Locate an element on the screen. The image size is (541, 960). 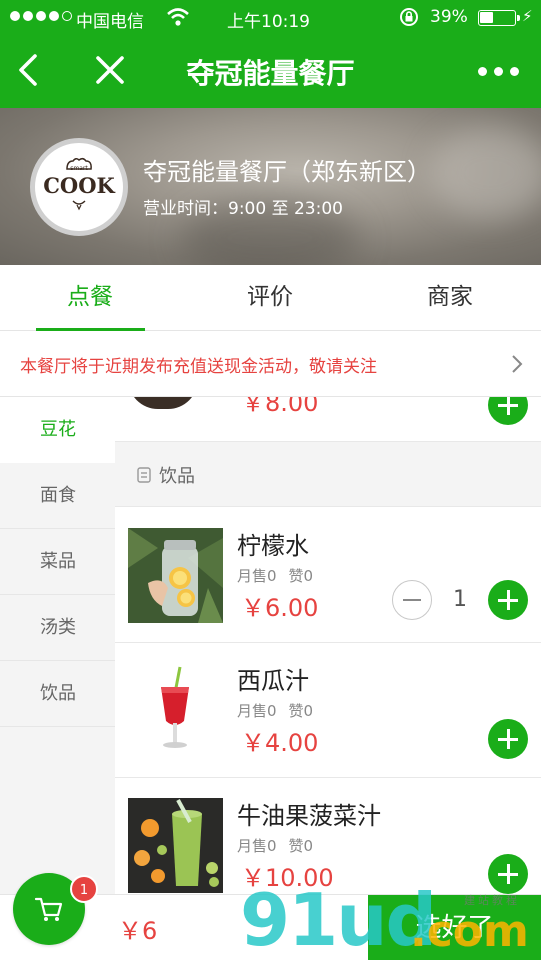
item-price: ￥6.00 is located at coordinates (280, 608).